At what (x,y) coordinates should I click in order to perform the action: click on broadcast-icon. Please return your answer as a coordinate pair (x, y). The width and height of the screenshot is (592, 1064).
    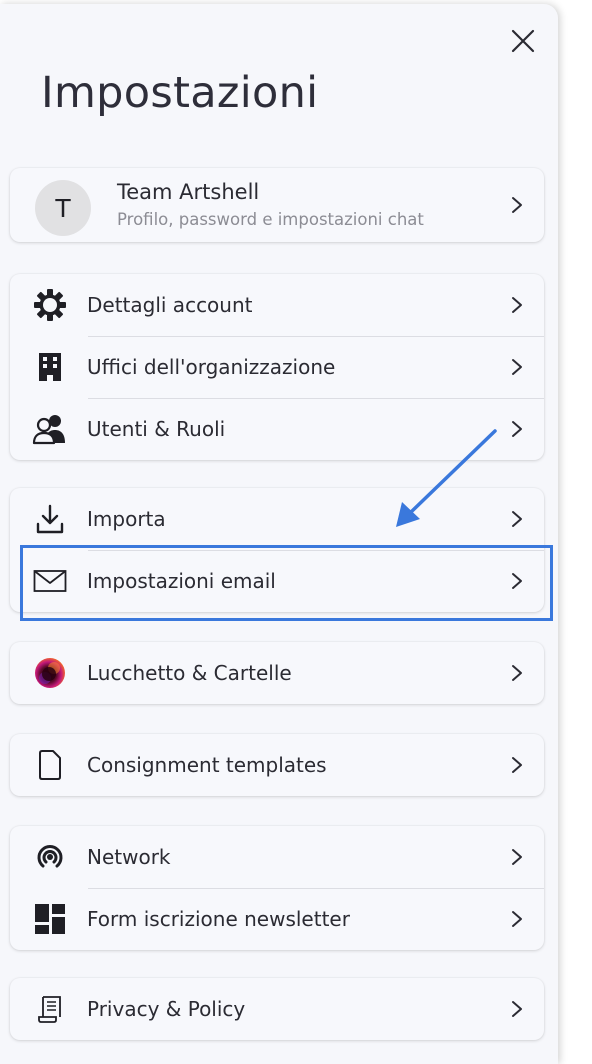
    Looking at the image, I should click on (50, 857).